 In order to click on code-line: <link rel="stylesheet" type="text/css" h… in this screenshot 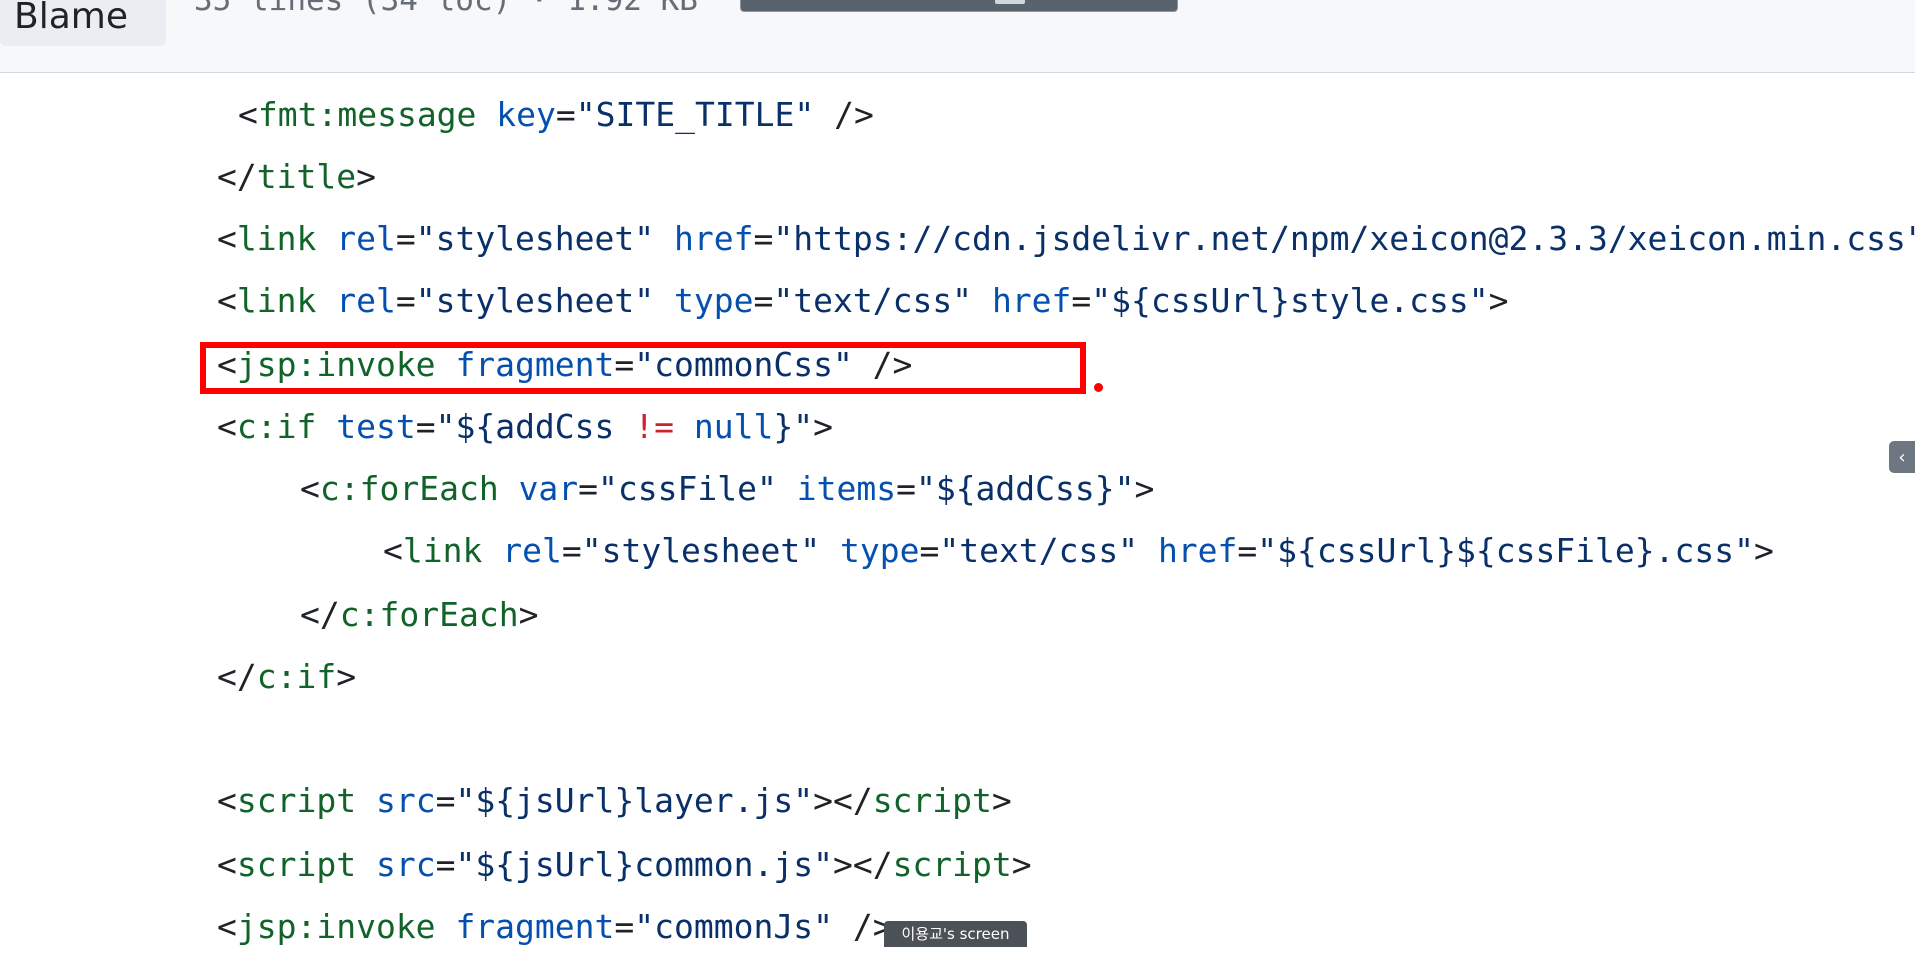, I will do `click(957, 551)`.